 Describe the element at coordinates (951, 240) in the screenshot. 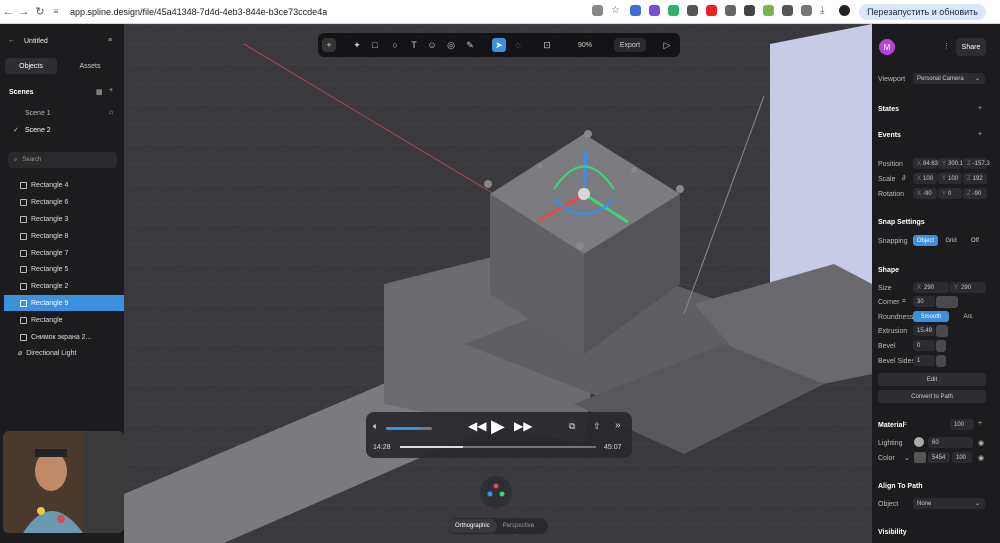

I see `snap-grid-button: Grid` at that location.